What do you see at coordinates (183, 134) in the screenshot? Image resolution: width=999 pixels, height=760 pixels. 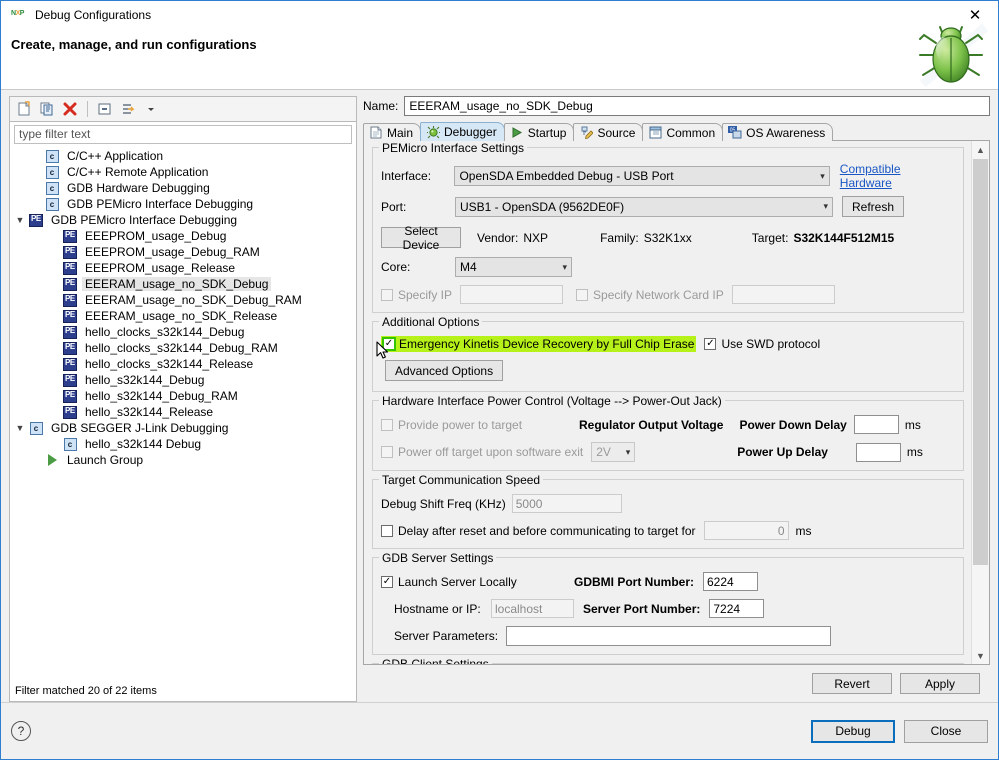 I see `filter-input` at bounding box center [183, 134].